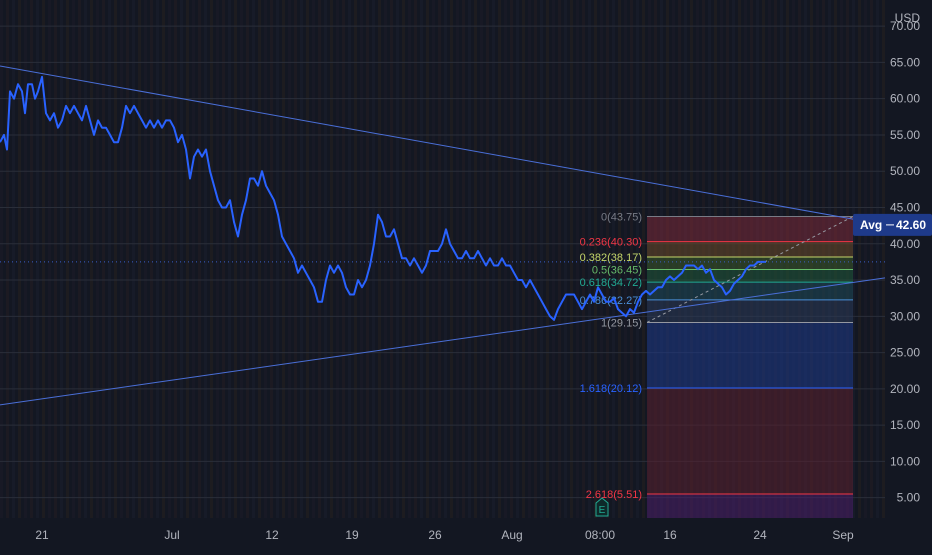 This screenshot has width=932, height=555. What do you see at coordinates (435, 535) in the screenshot?
I see `x-tick-label: 26` at bounding box center [435, 535].